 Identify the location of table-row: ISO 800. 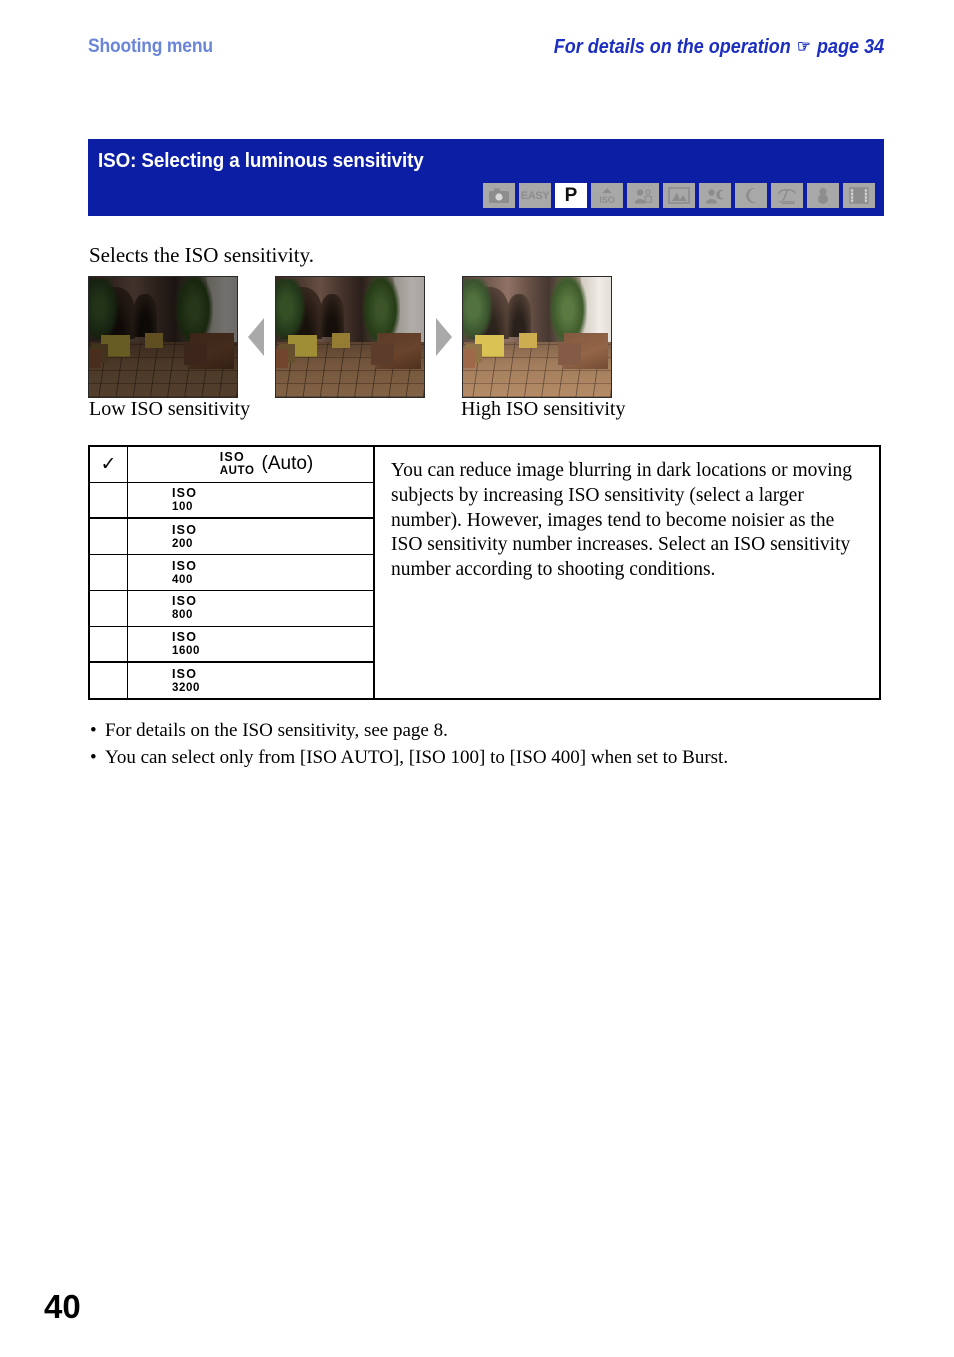
(231, 608).